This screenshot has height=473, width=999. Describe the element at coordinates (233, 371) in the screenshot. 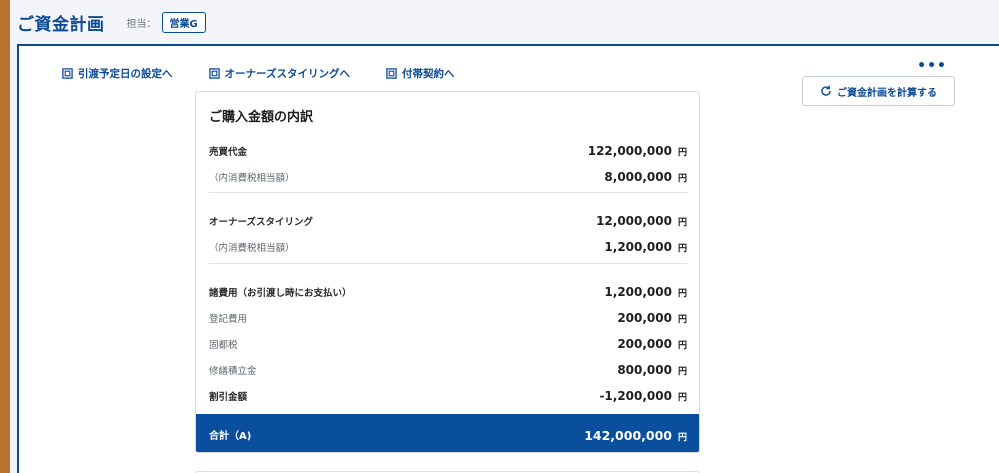

I see `row-label: 修繕積立金` at that location.